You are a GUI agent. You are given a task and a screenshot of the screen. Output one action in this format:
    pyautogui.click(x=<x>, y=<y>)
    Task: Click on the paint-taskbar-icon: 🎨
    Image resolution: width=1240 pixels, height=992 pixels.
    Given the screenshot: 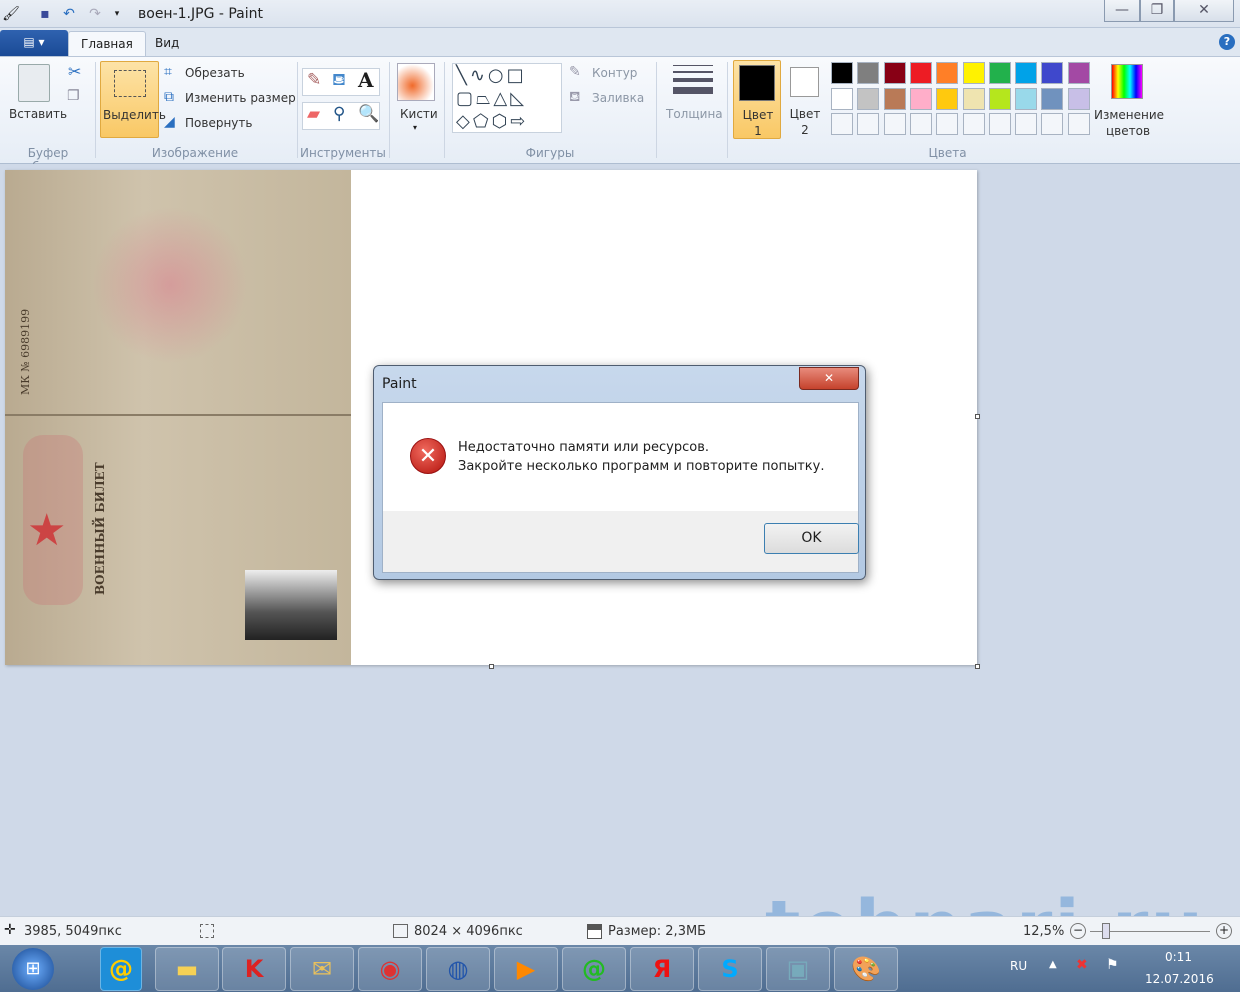 What is the action you would take?
    pyautogui.click(x=866, y=969)
    